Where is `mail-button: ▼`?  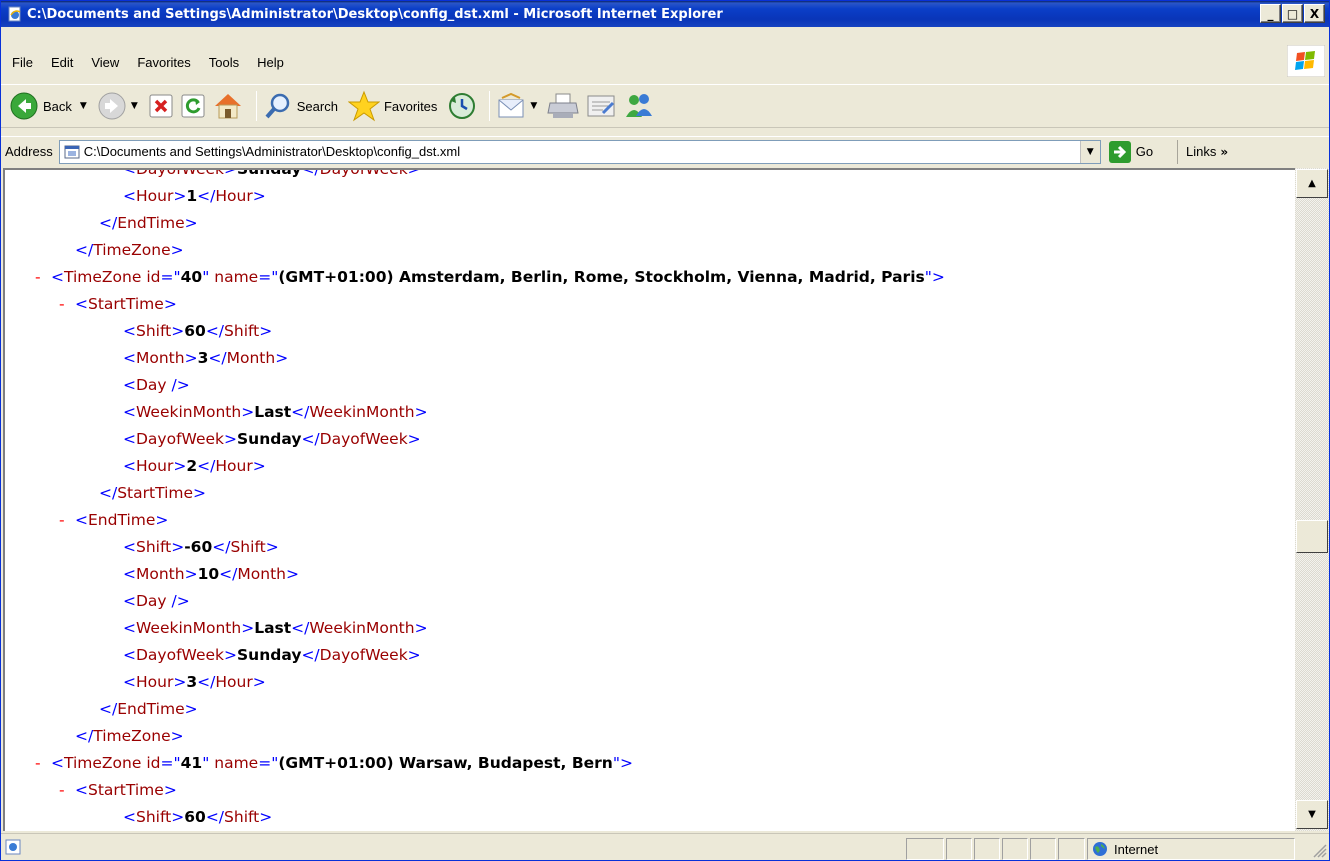 mail-button: ▼ is located at coordinates (518, 106).